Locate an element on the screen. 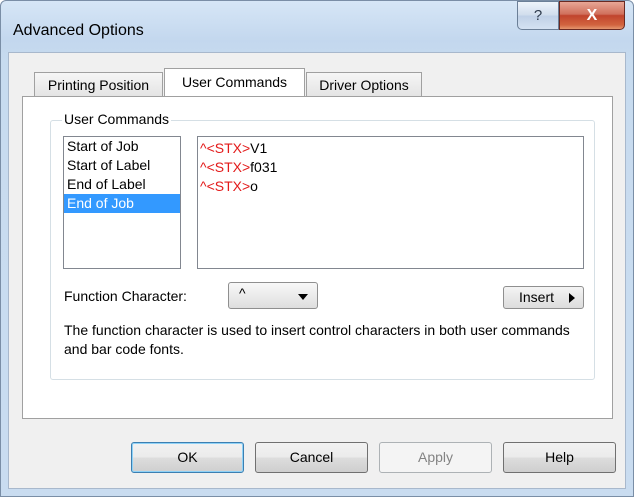  command-text: f031 is located at coordinates (264, 167).